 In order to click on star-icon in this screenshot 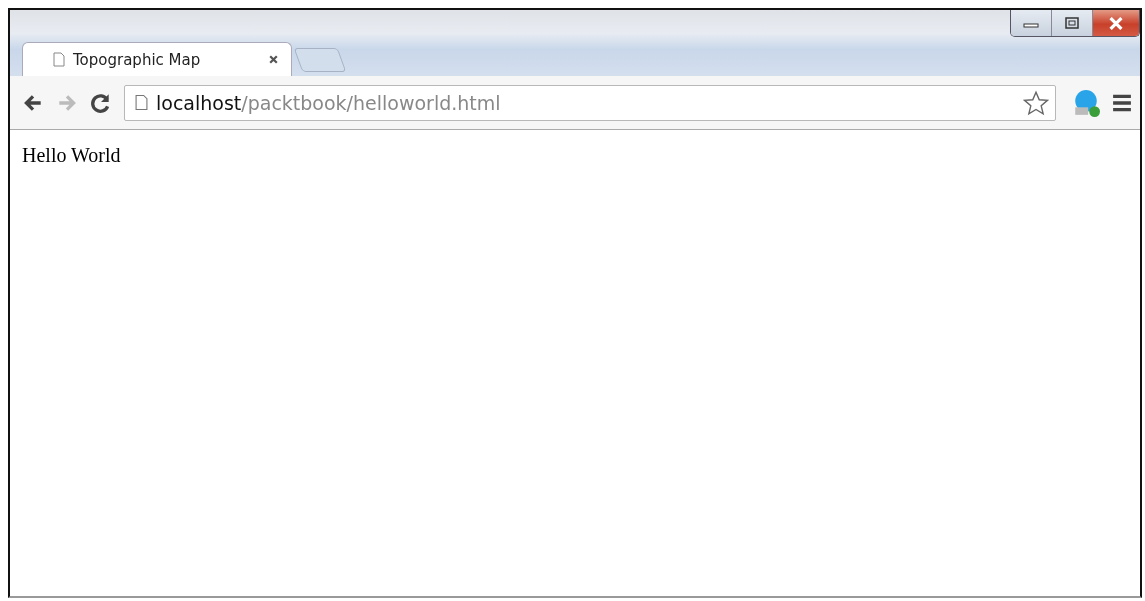, I will do `click(1036, 102)`.